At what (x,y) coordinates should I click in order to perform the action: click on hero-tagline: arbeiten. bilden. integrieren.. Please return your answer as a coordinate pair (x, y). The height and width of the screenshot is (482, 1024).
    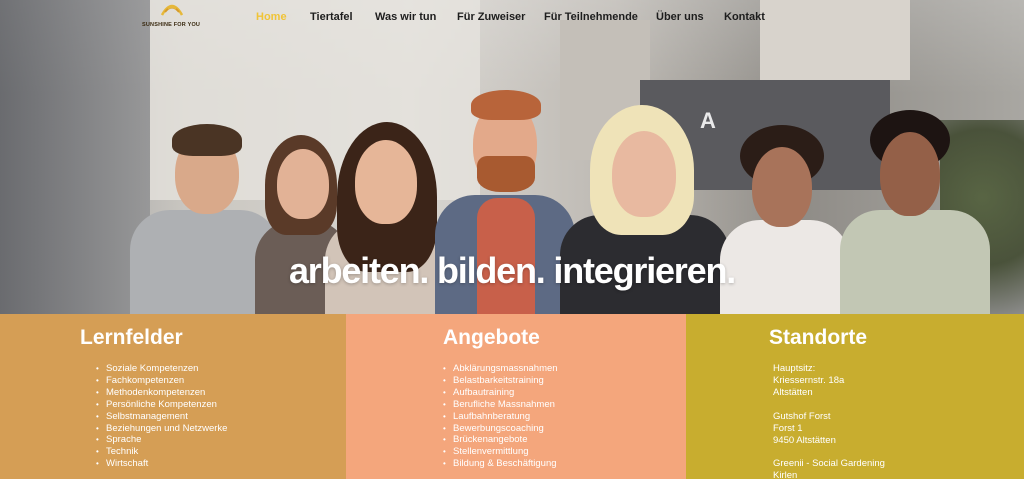
    Looking at the image, I should click on (512, 270).